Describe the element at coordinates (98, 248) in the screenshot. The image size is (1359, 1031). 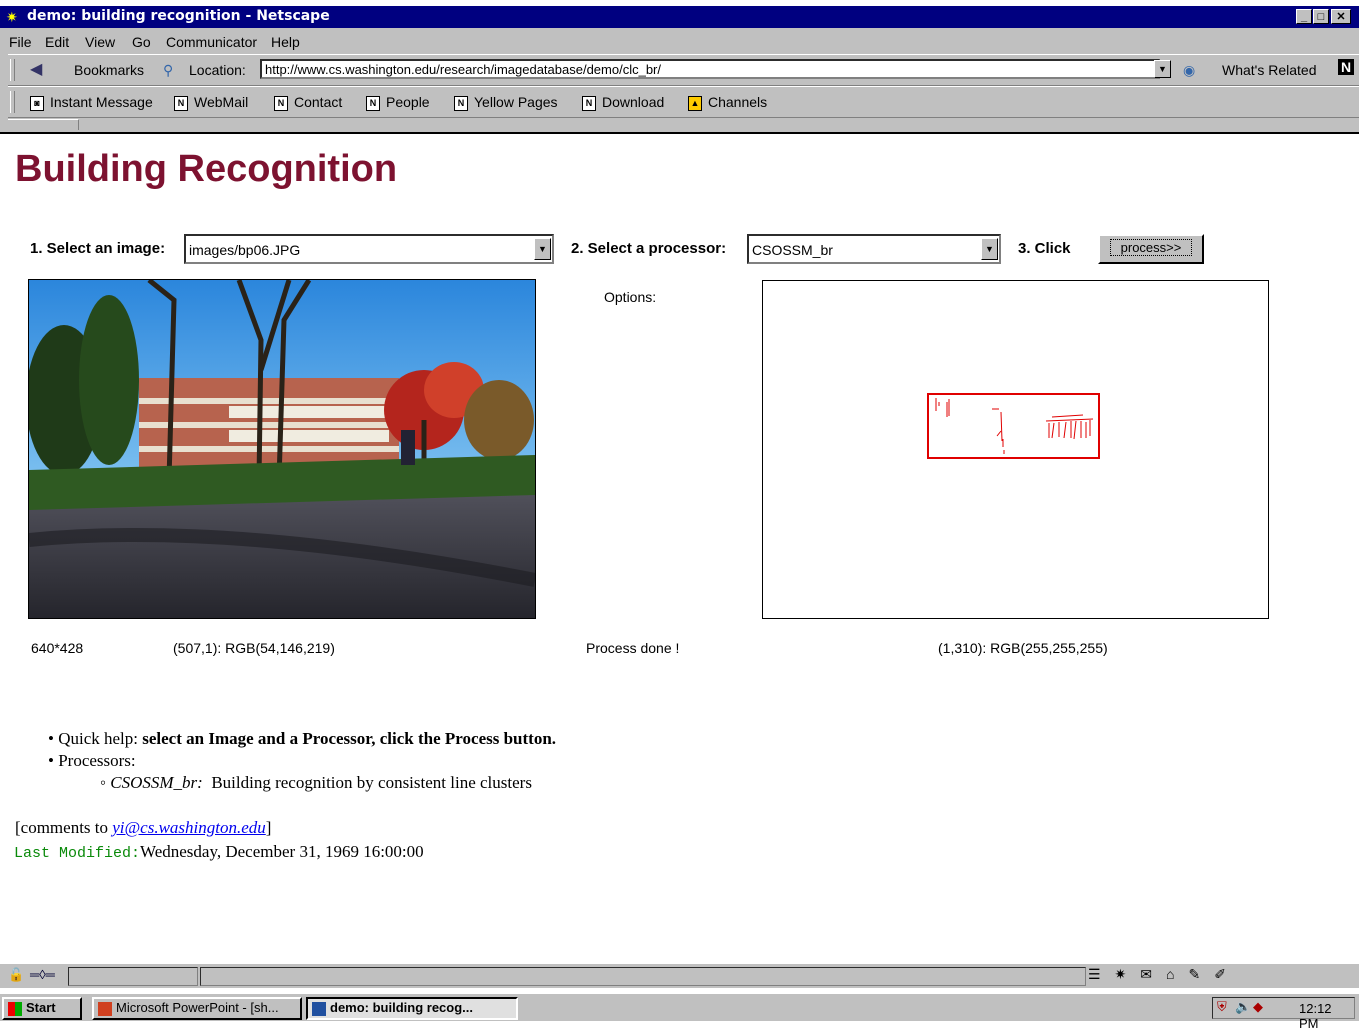
I see `step1-label: 1. Select an image:` at that location.